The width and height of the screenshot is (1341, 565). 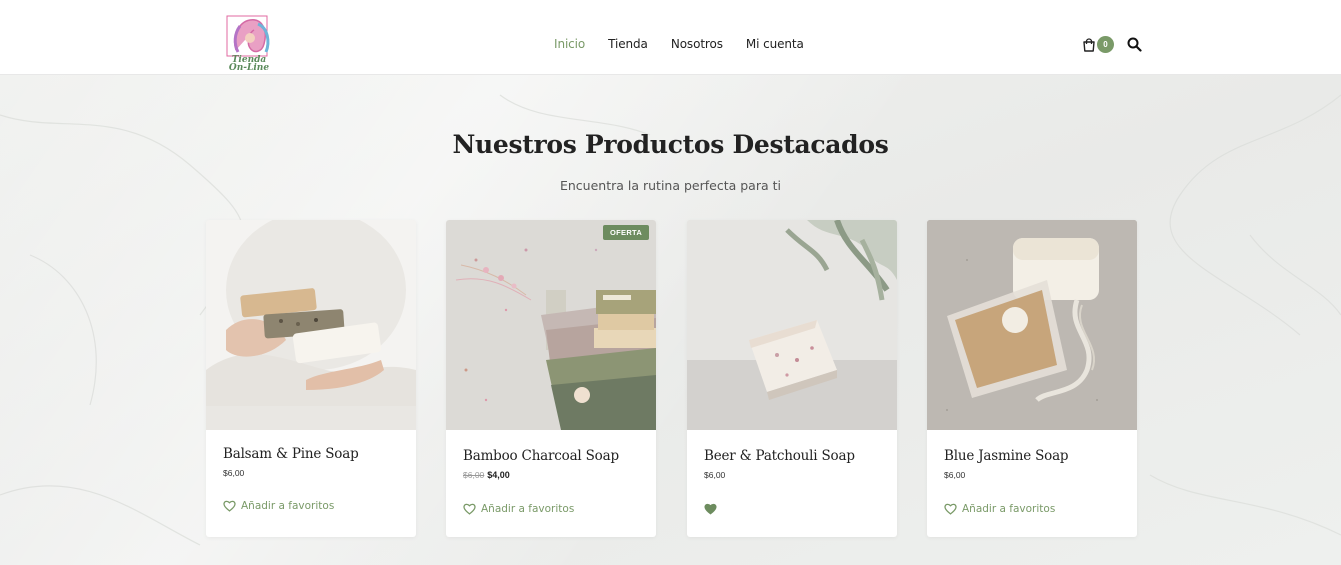 I want to click on remove-from-favorites-button, so click(x=713, y=509).